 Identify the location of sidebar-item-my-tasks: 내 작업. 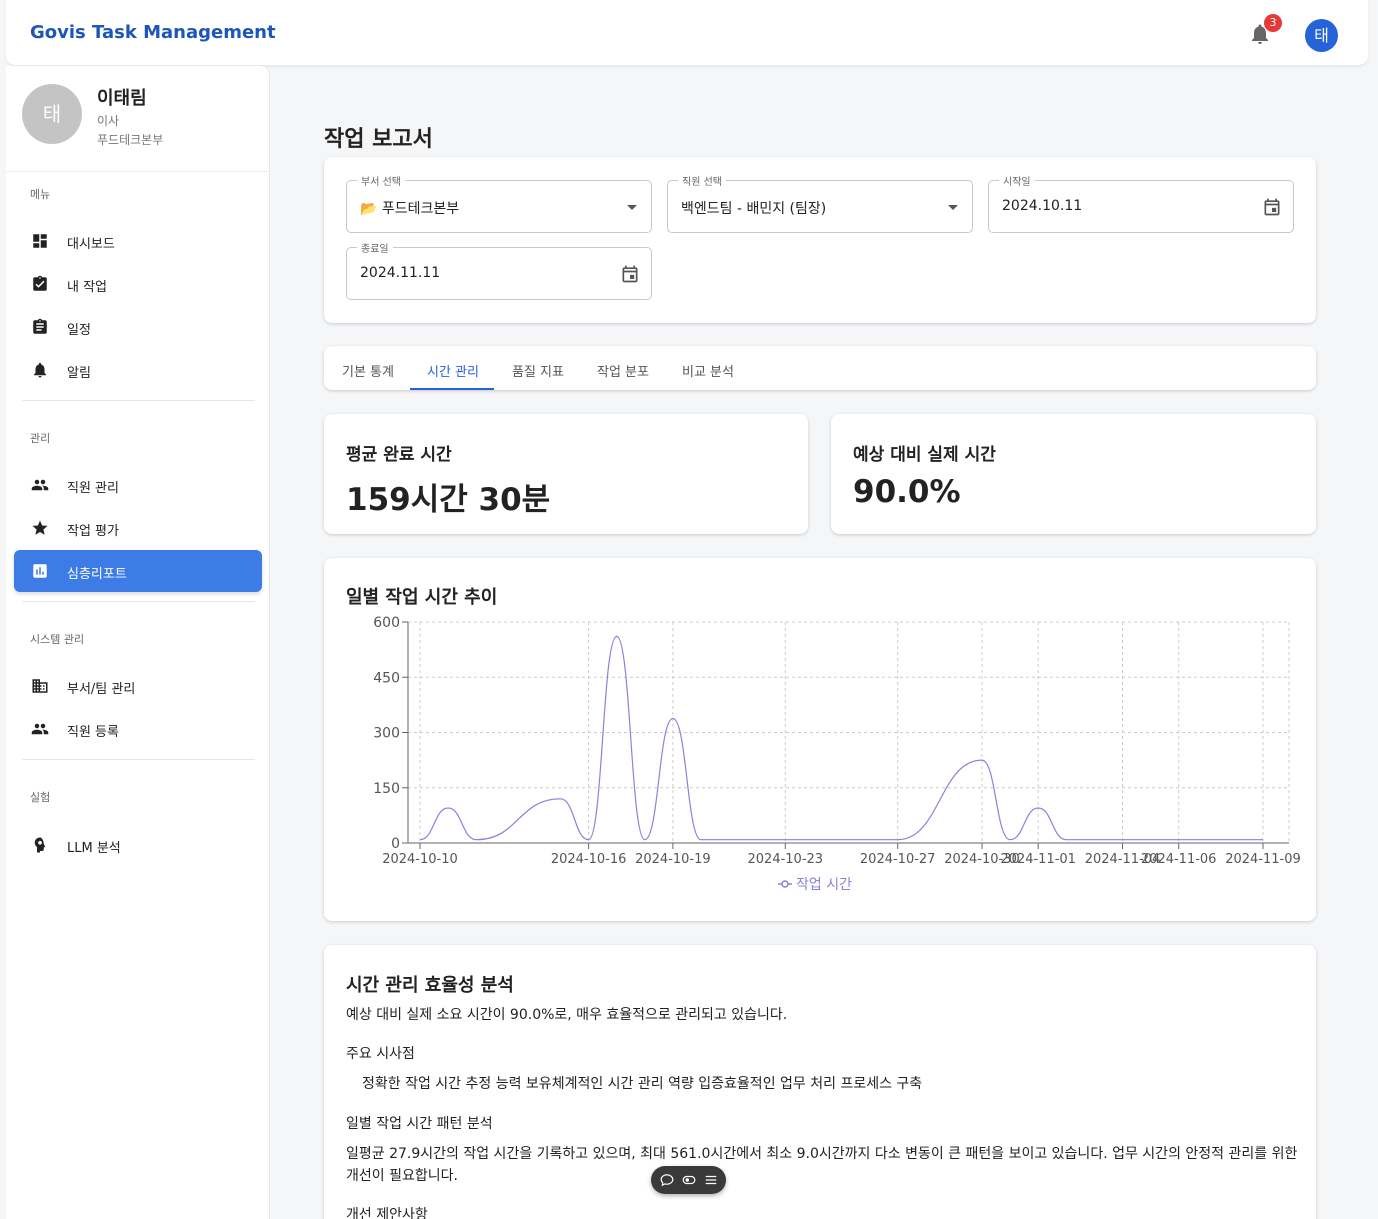
(138, 284).